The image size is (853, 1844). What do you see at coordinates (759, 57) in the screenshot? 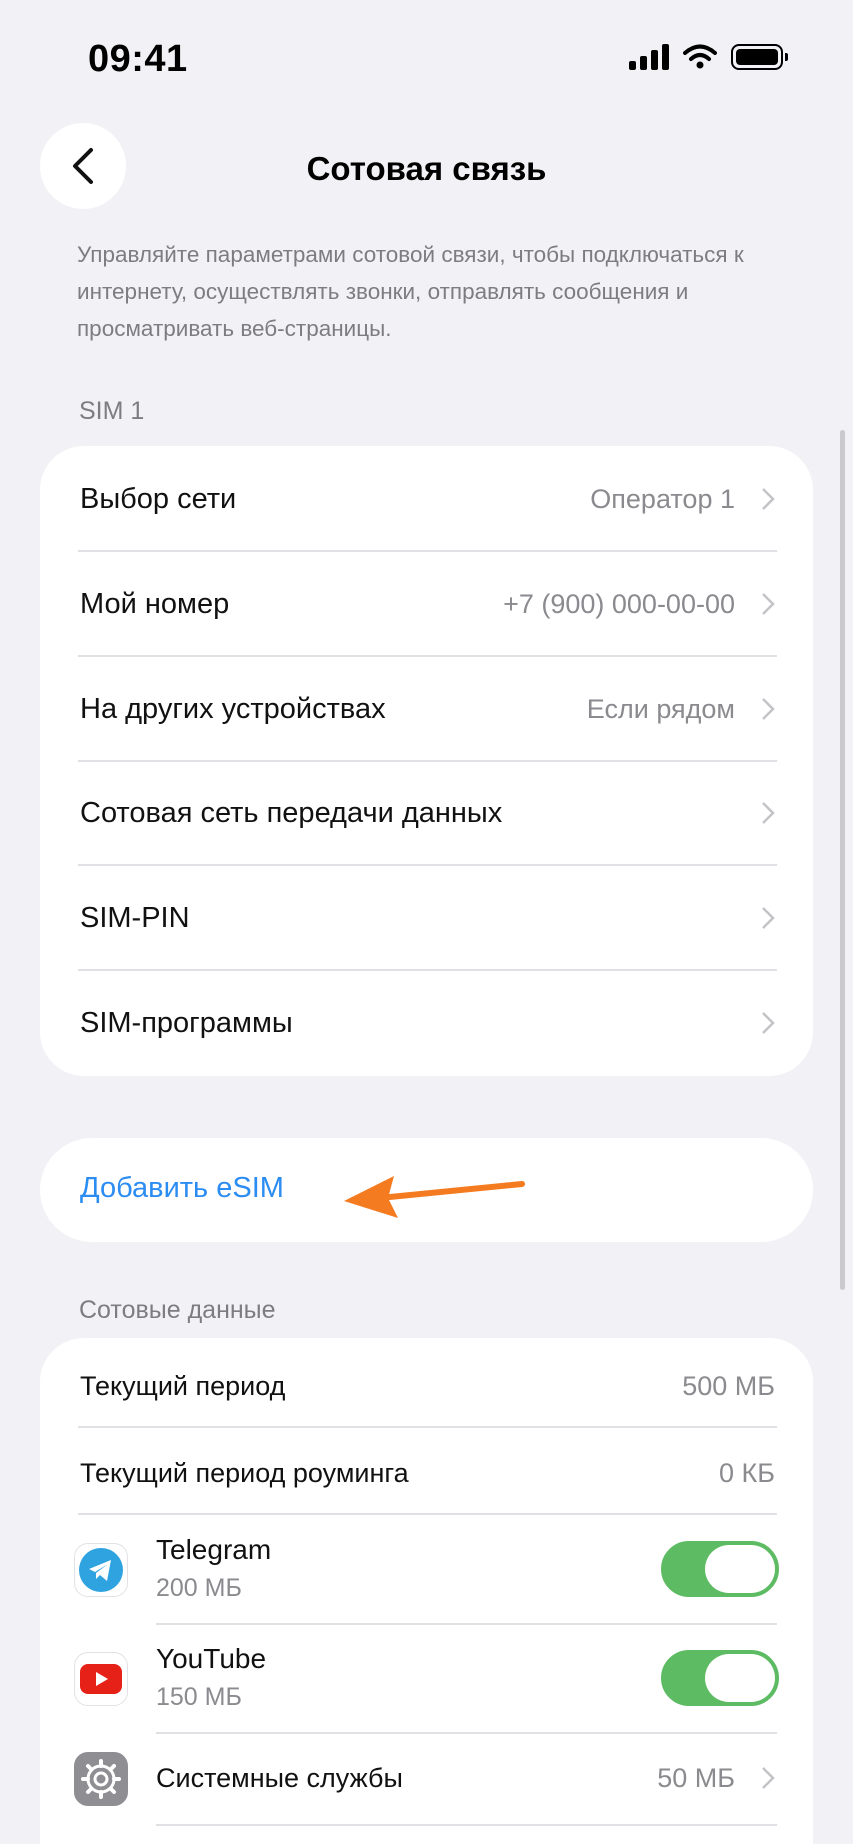
I see `battery-icon` at bounding box center [759, 57].